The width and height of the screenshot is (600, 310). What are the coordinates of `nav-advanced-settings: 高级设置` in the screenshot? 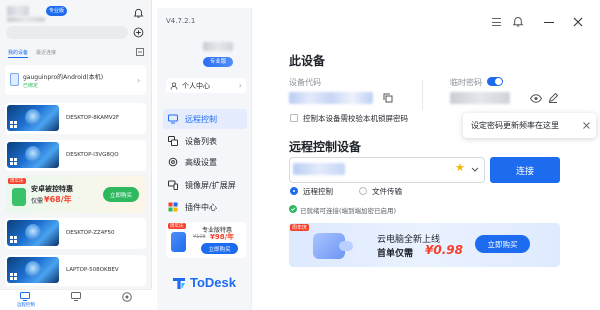 It's located at (205, 162).